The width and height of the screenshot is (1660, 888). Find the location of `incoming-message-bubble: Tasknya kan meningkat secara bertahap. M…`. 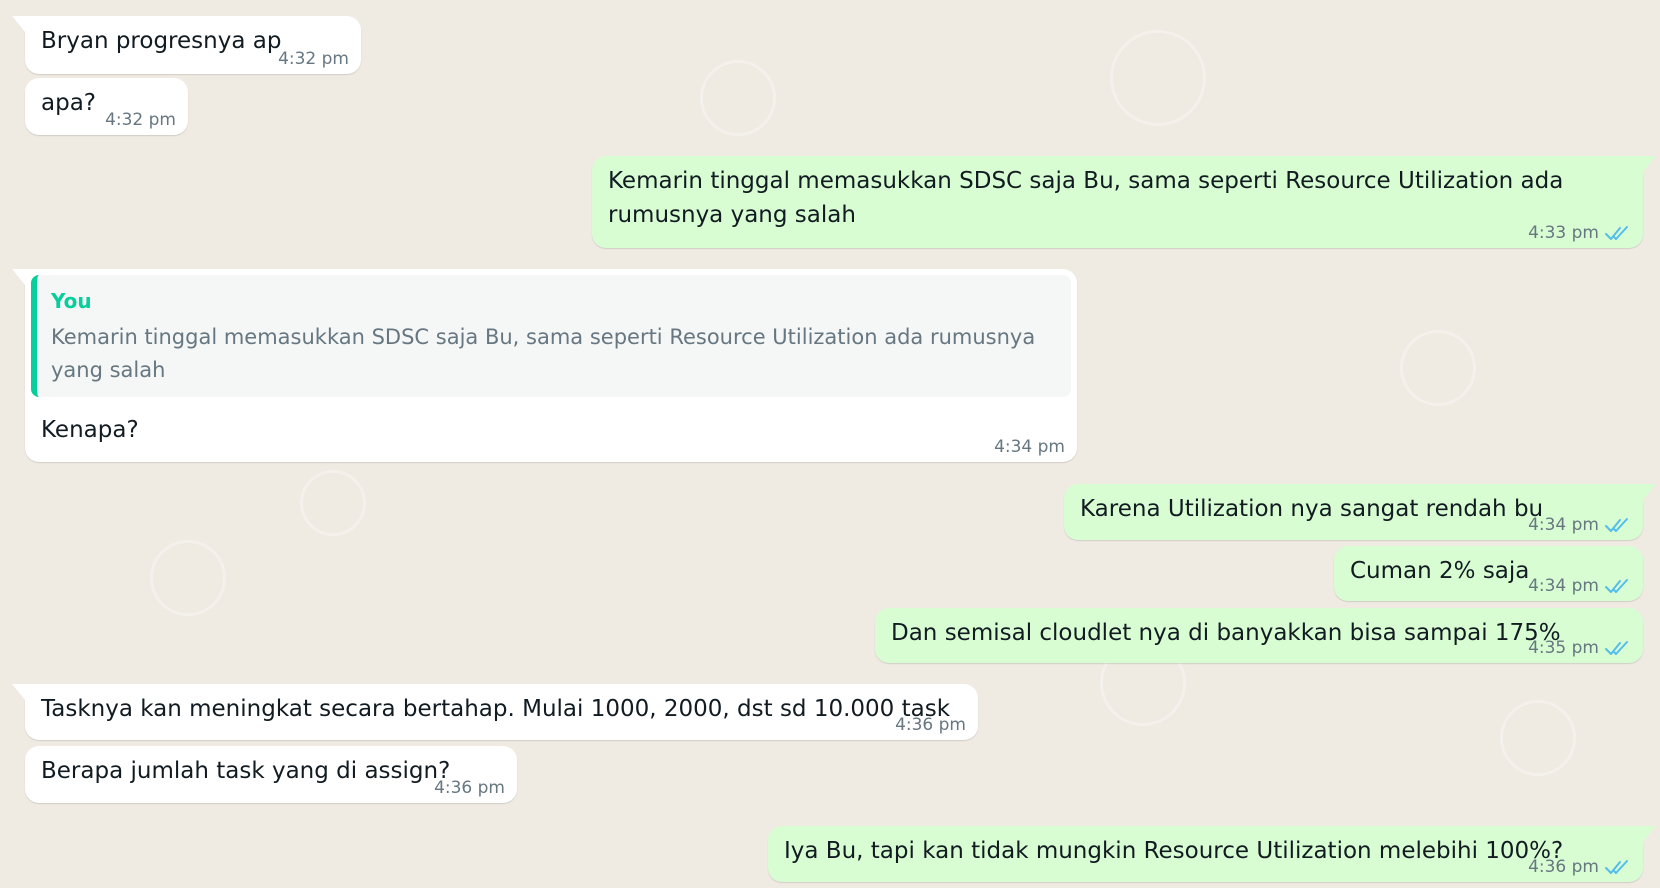

incoming-message-bubble: Tasknya kan meningkat secara bertahap. M… is located at coordinates (495, 712).